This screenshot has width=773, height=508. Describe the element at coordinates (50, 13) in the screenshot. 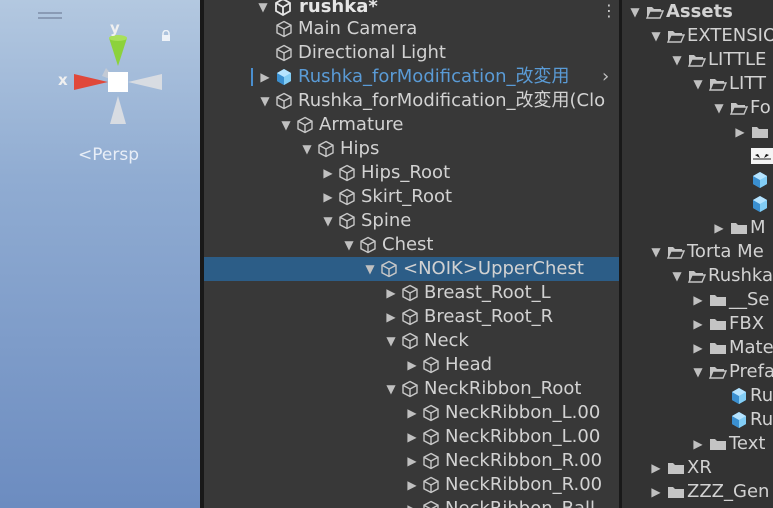

I see `menu-icon` at that location.